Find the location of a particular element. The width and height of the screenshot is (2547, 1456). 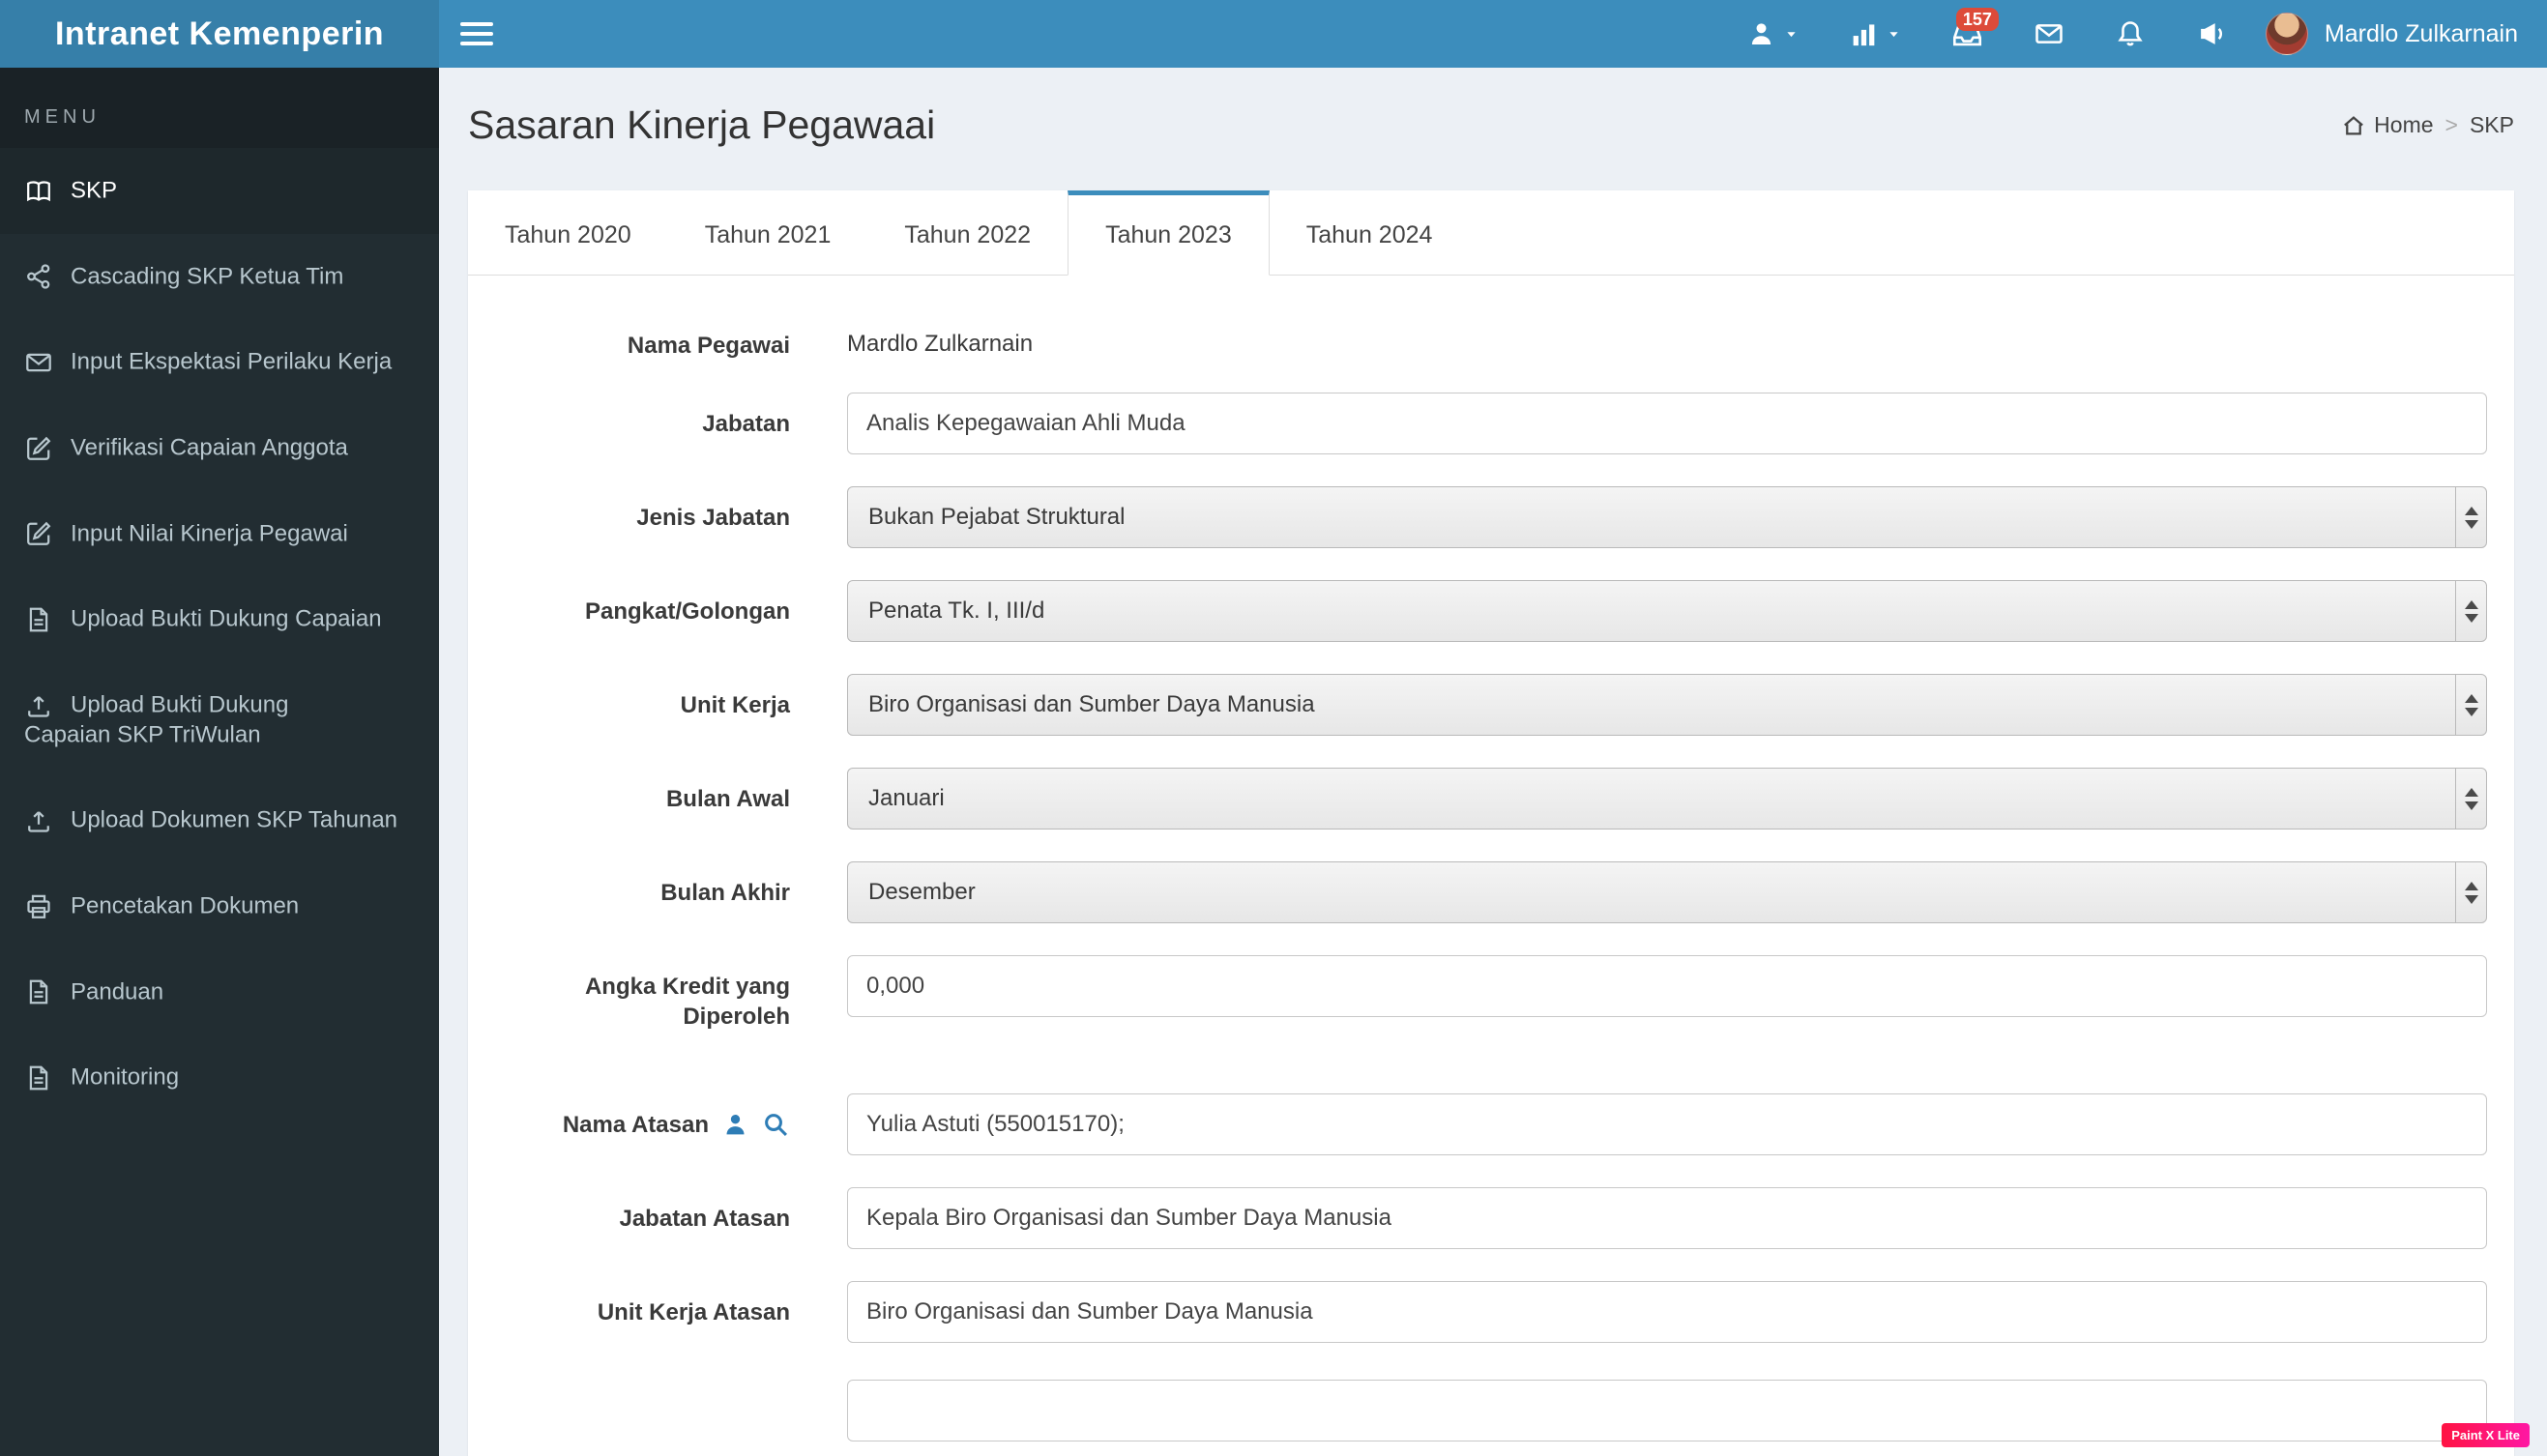

nama-atasan-input is located at coordinates (1667, 1124).